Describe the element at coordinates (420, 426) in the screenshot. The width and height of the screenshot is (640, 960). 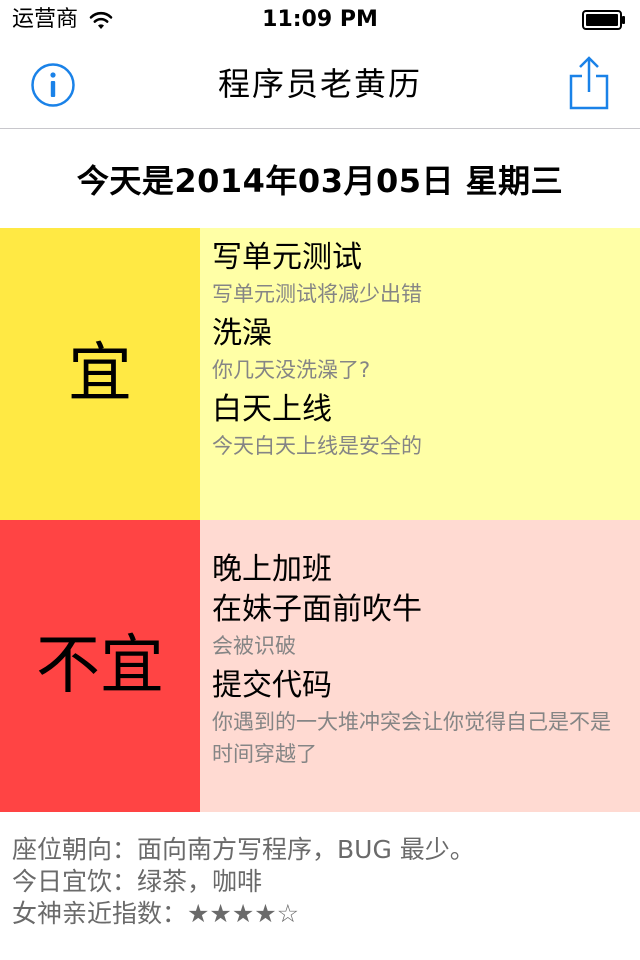
I see `good-item: 白天上线 今天白天上线是安全的` at that location.